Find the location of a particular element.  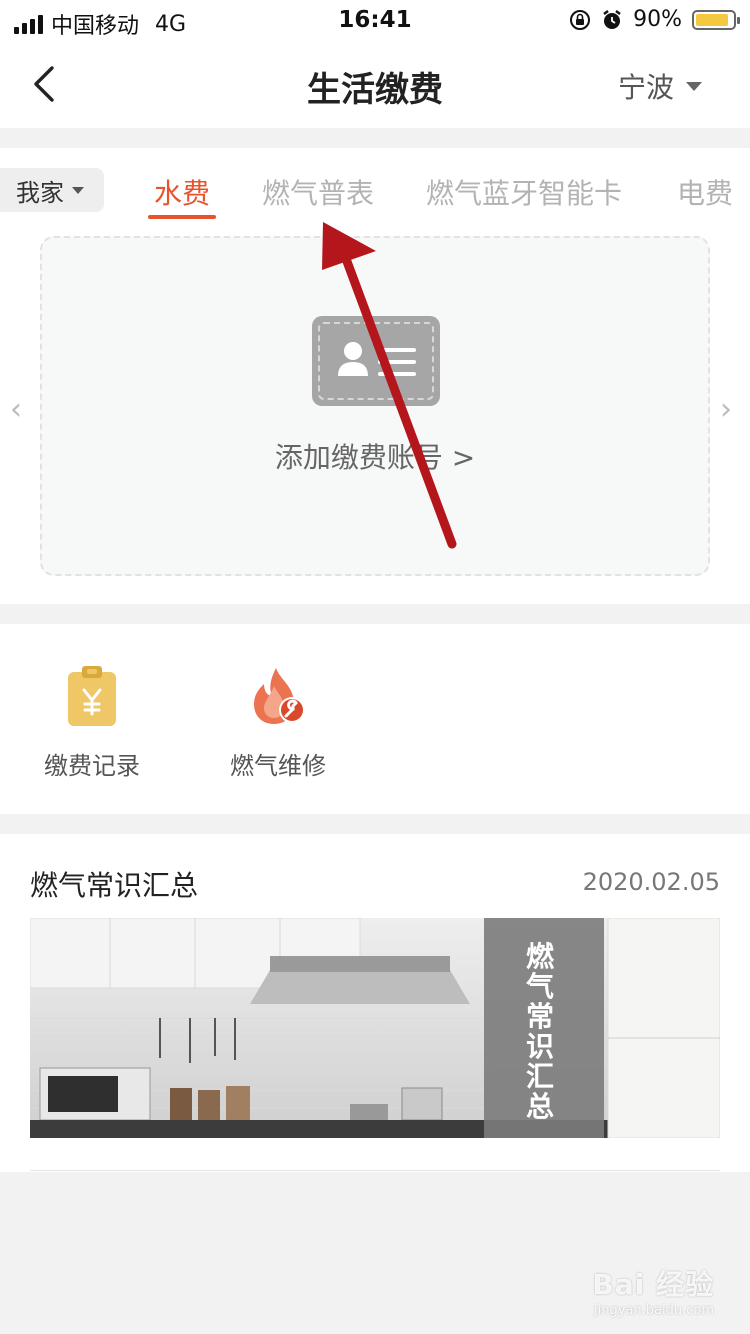

shortcut-label: 燃气维修 is located at coordinates (278, 766).